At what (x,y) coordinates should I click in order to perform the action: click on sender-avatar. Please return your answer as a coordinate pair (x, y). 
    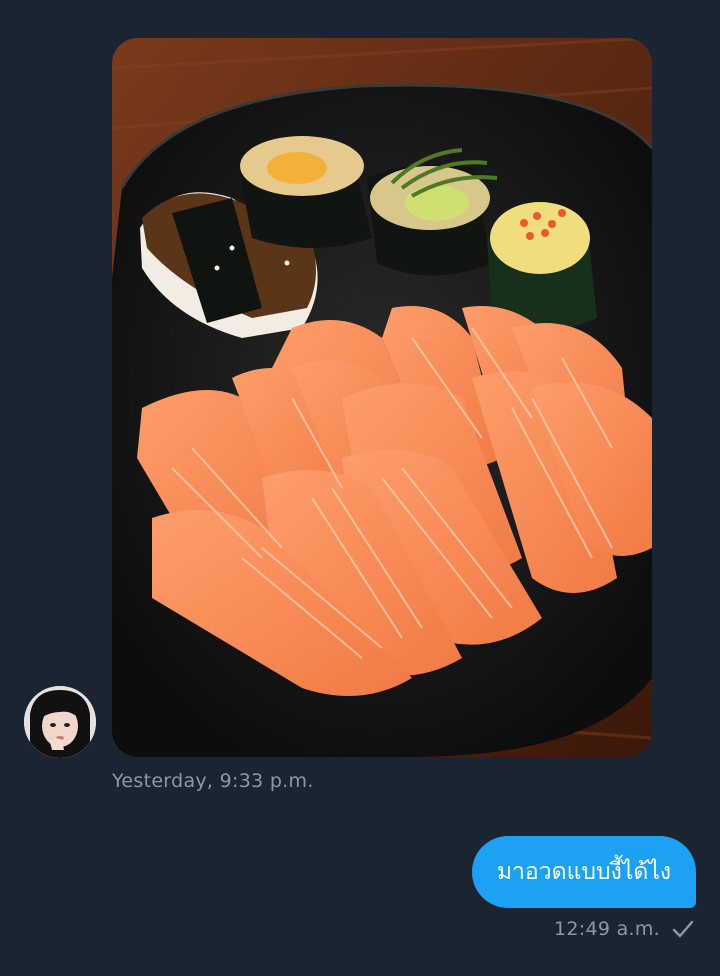
    Looking at the image, I should click on (60, 722).